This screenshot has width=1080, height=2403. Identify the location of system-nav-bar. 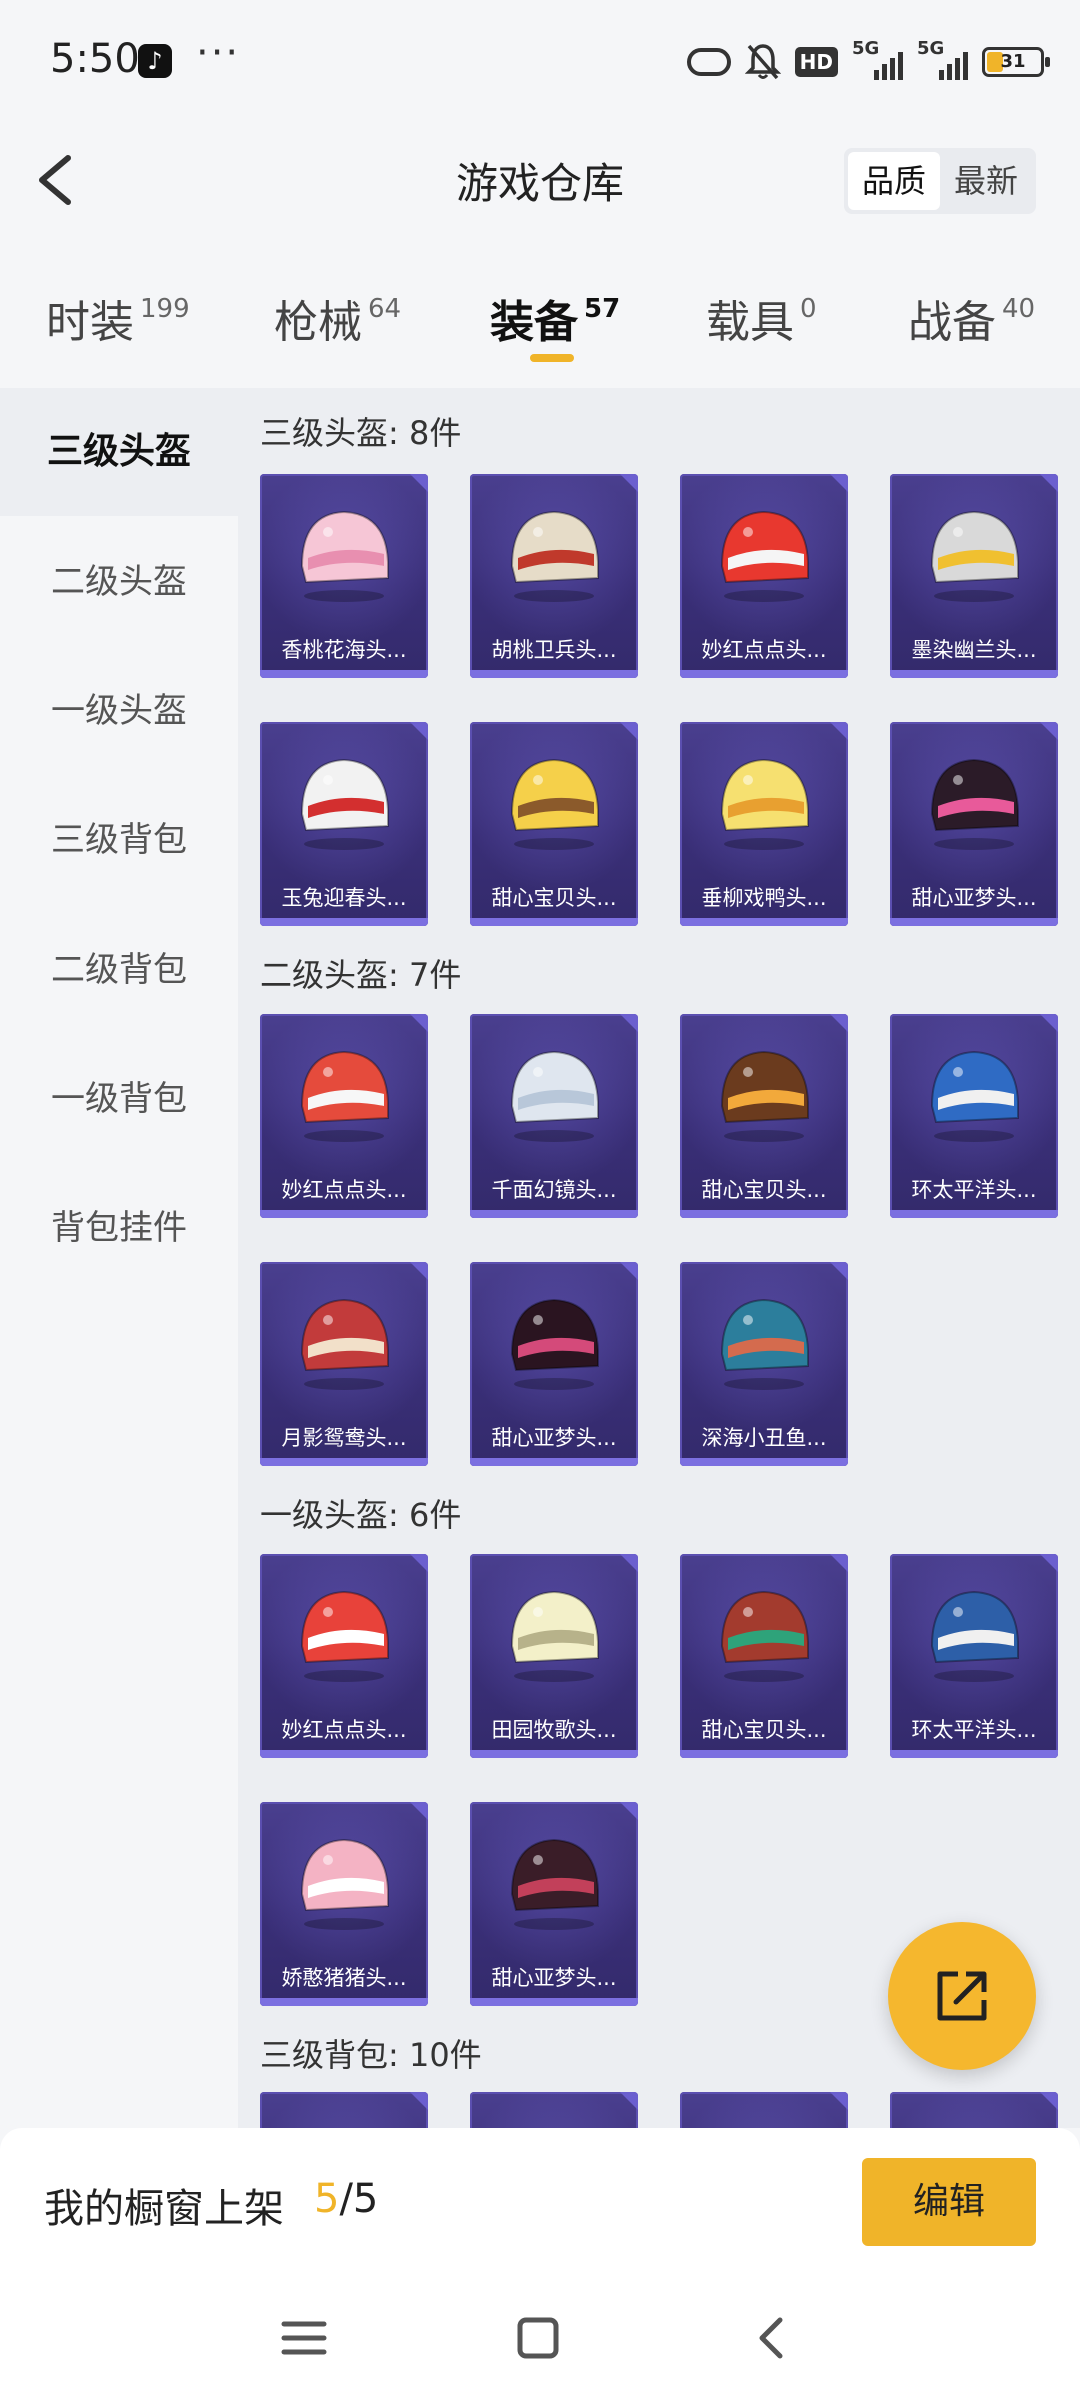
(540, 2340).